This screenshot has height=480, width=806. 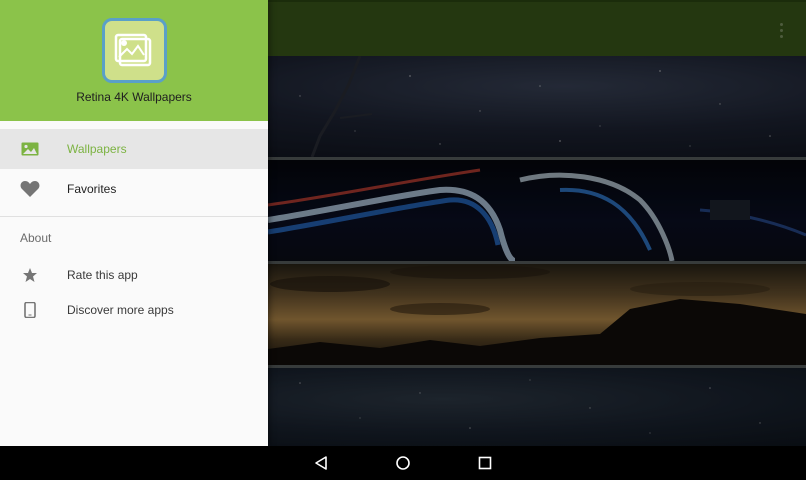 I want to click on drawer-item-label: Discover more apps, so click(x=120, y=310).